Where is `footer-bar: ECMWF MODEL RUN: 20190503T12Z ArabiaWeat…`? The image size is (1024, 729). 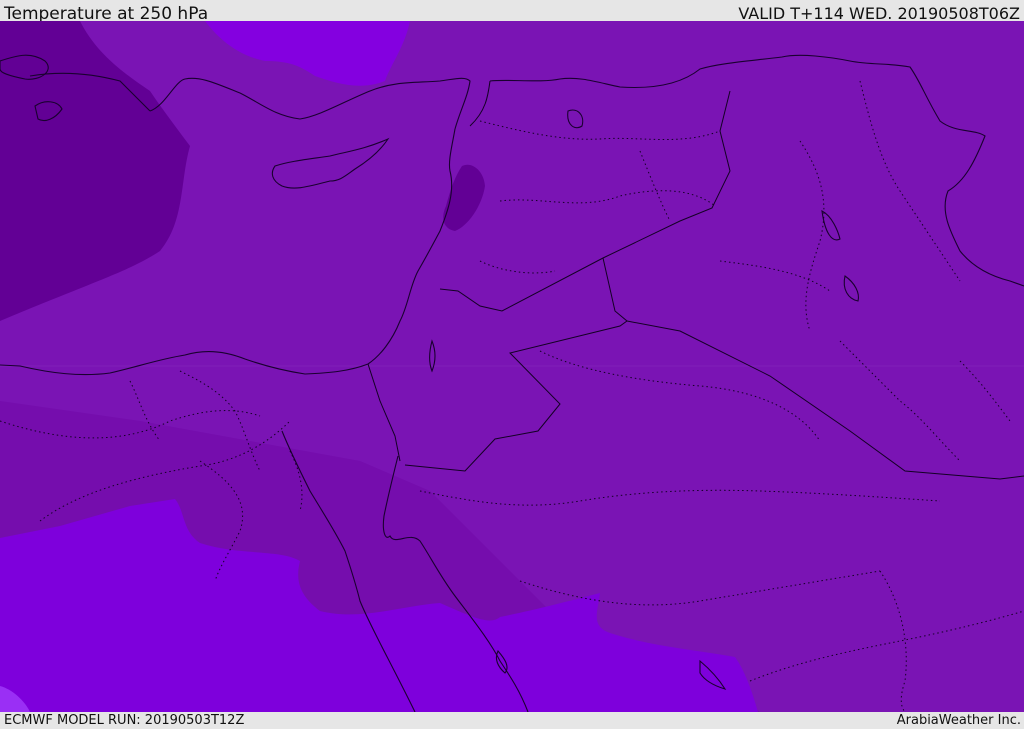
footer-bar: ECMWF MODEL RUN: 20190503T12Z ArabiaWeat… is located at coordinates (512, 720).